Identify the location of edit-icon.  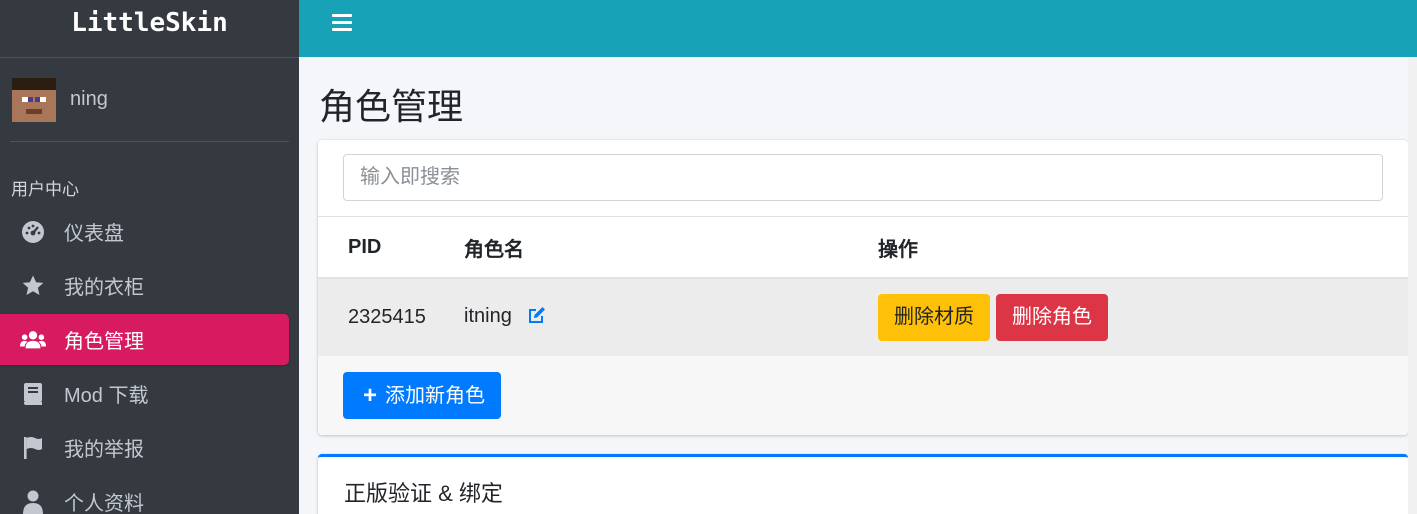
(536, 318).